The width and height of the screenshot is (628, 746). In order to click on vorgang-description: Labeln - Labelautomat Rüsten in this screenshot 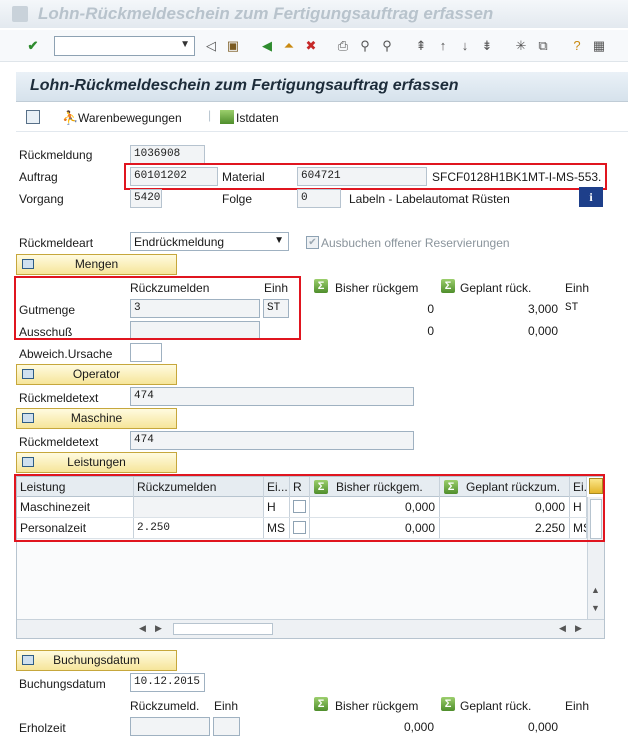, I will do `click(429, 199)`.